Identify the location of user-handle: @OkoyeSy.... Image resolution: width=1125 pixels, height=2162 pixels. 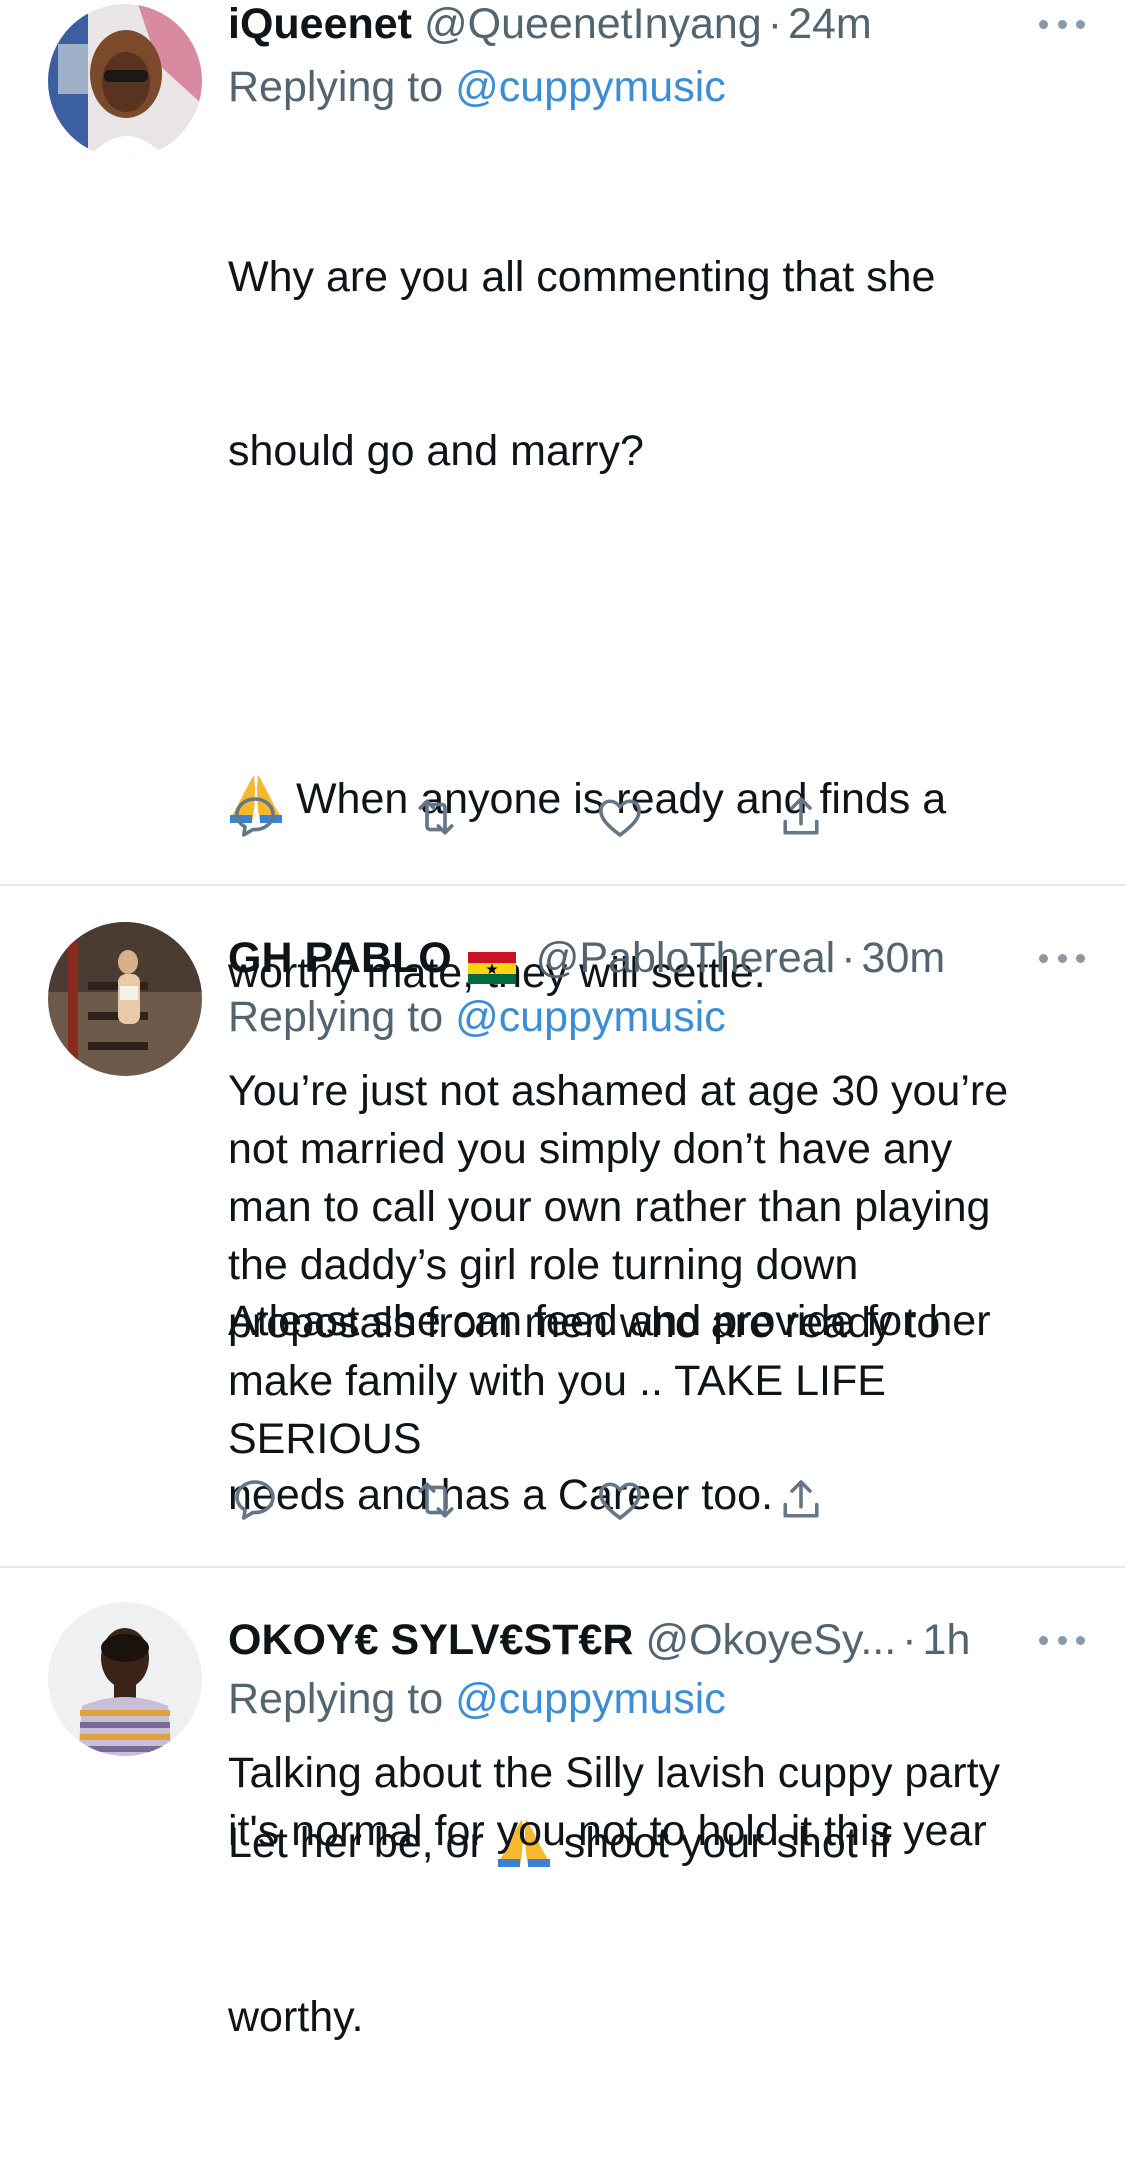
(770, 1640).